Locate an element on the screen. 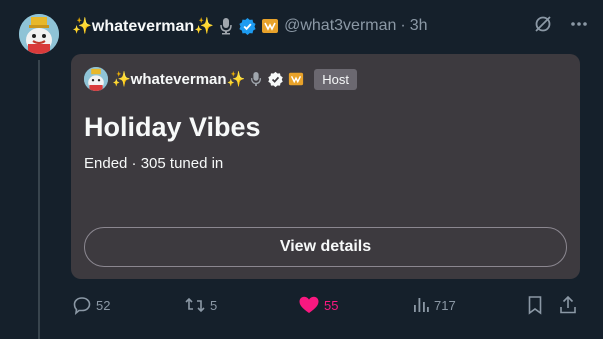 This screenshot has width=603, height=339. share-button is located at coordinates (568, 305).